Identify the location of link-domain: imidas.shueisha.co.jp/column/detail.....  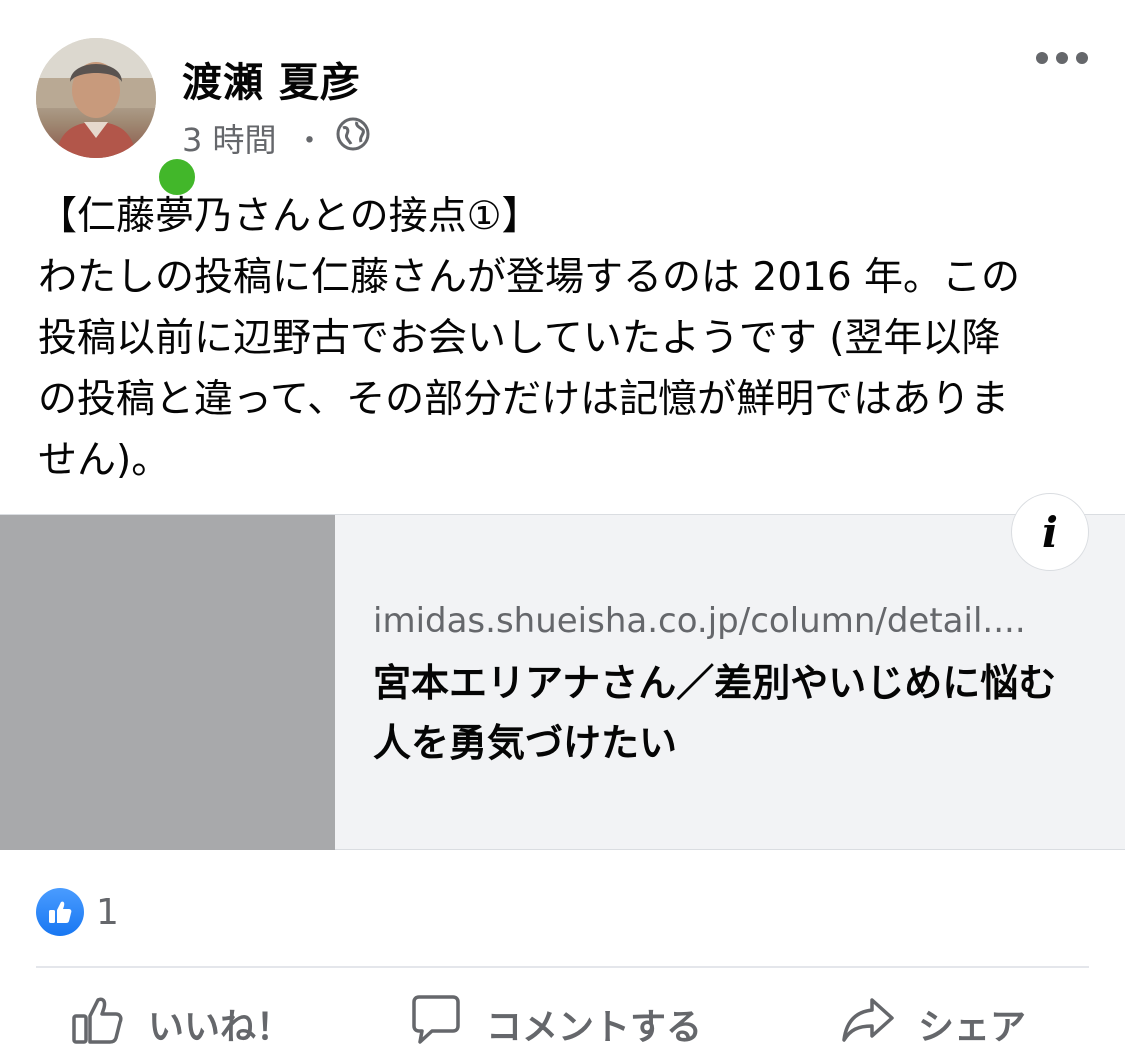
(699, 621).